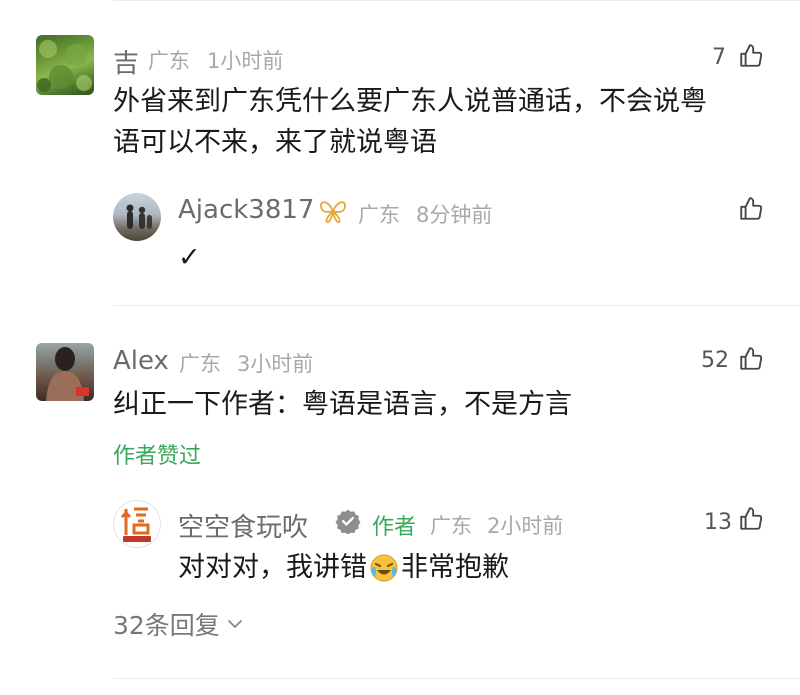 Image resolution: width=800 pixels, height=695 pixels. I want to click on top-divider, so click(456, 0).